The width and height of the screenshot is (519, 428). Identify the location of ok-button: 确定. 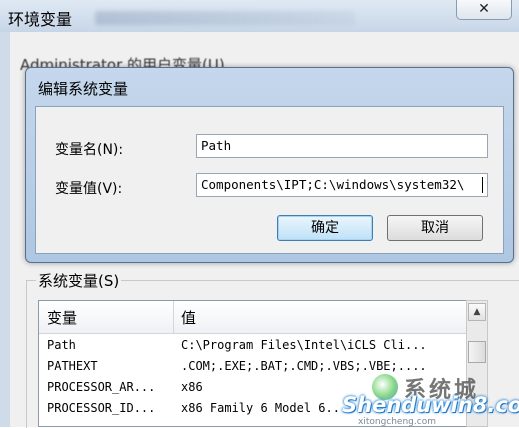
(325, 228).